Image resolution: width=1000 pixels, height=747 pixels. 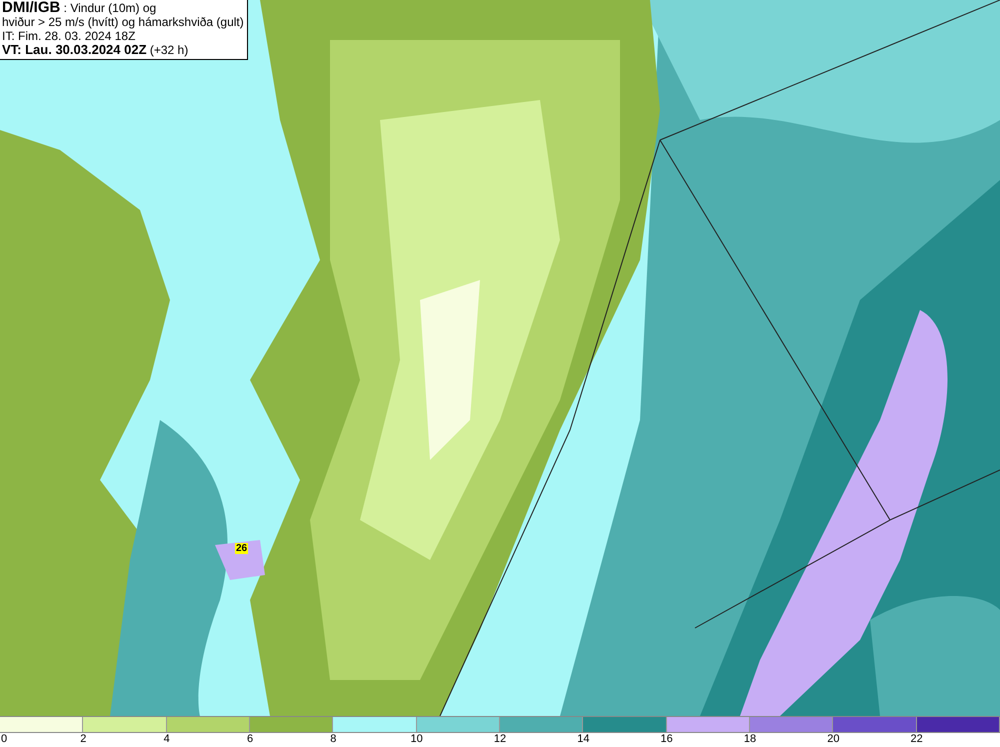 What do you see at coordinates (833, 739) in the screenshot?
I see `legend-label: 20` at bounding box center [833, 739].